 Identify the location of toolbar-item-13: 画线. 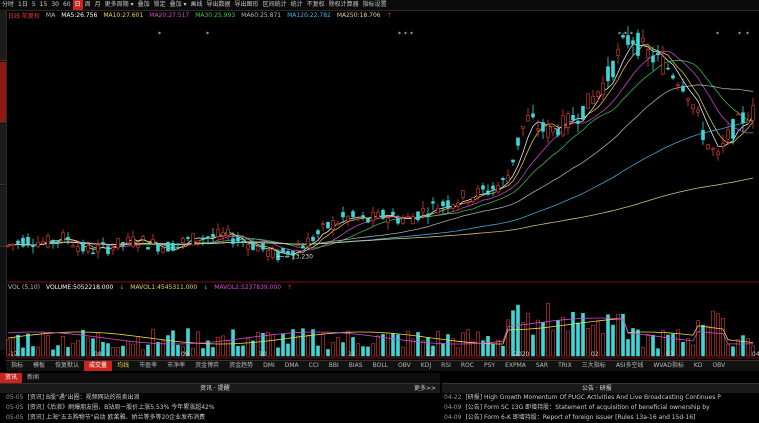
(197, 5).